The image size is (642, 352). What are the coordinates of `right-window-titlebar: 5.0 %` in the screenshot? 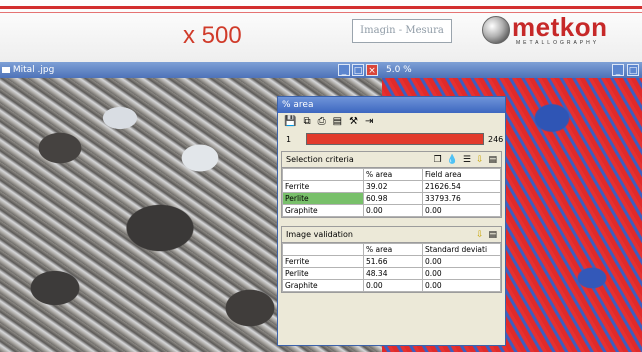 It's located at (512, 70).